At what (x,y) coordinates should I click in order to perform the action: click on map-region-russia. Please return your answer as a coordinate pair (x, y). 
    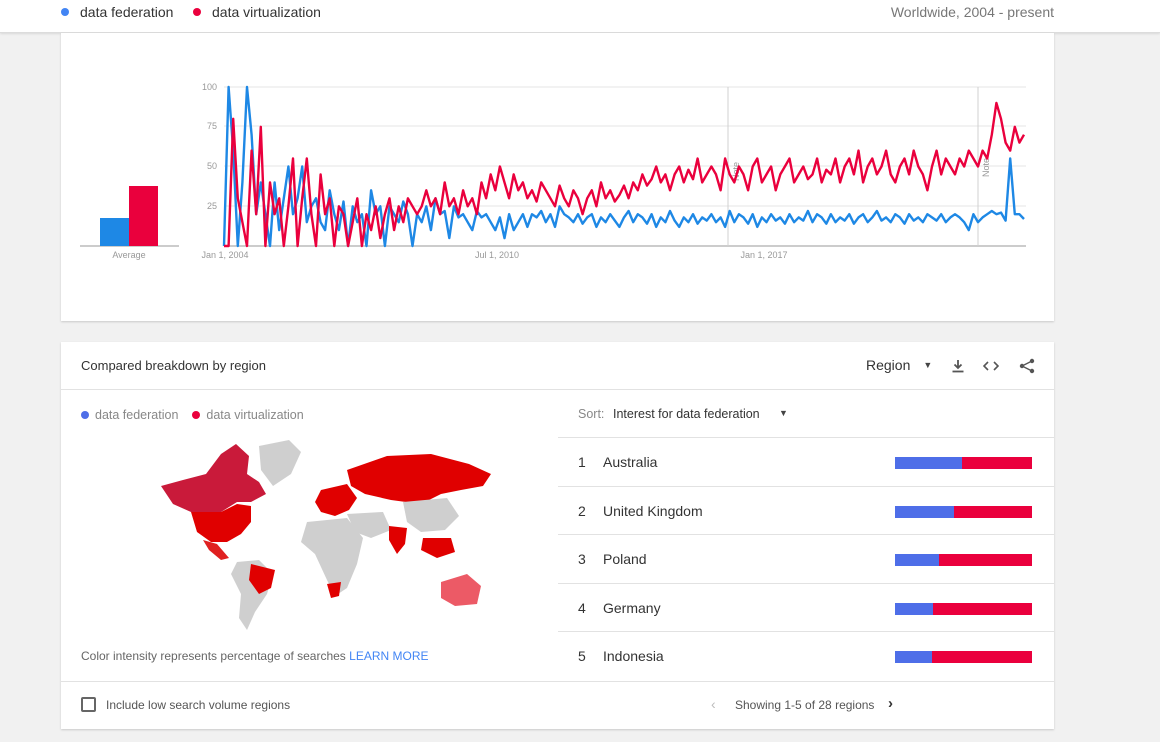
    Looking at the image, I should click on (419, 479).